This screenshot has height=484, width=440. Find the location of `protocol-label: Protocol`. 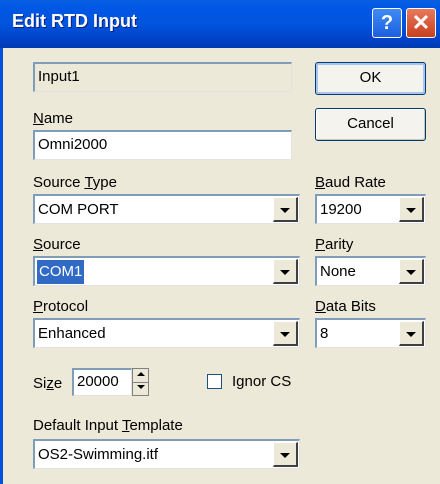

protocol-label: Protocol is located at coordinates (61, 306).